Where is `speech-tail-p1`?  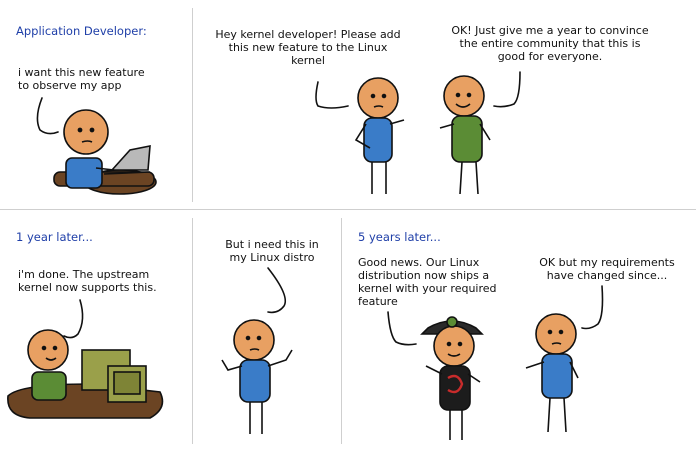
speech-tail-p1 is located at coordinates (47, 116).